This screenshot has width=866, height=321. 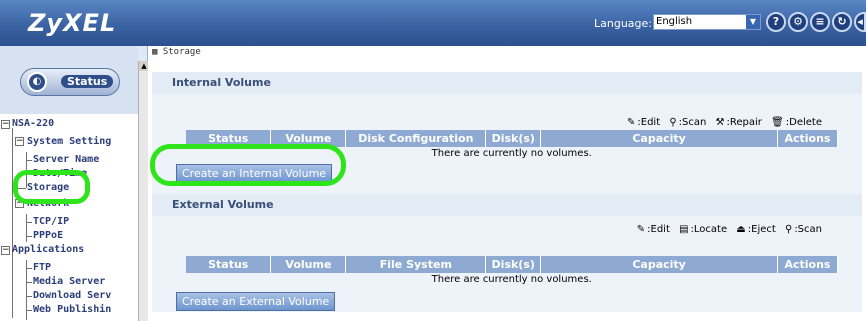 What do you see at coordinates (19, 141) in the screenshot?
I see `collapse-system-setting-icon: −` at bounding box center [19, 141].